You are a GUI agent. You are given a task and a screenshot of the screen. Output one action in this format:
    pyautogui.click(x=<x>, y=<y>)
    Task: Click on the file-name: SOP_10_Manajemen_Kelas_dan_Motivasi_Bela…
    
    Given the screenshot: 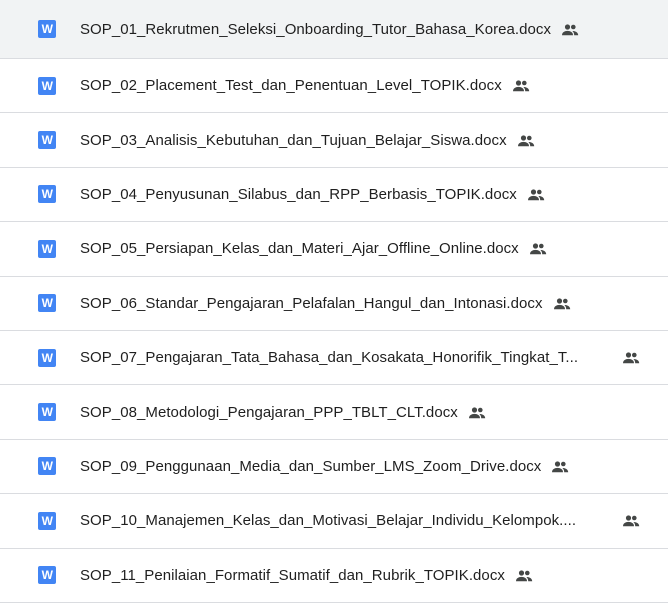 What is the action you would take?
    pyautogui.click(x=328, y=521)
    